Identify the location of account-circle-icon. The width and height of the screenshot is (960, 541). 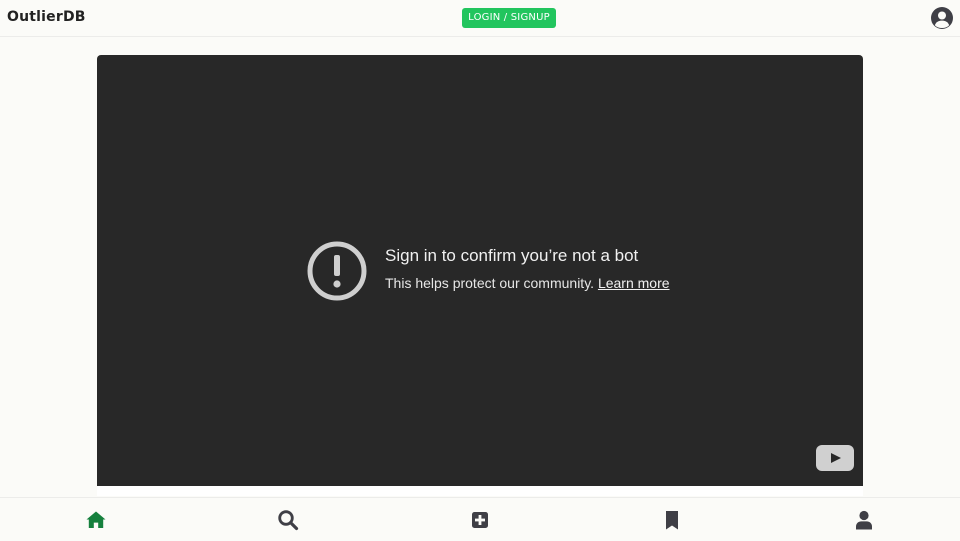
(942, 18).